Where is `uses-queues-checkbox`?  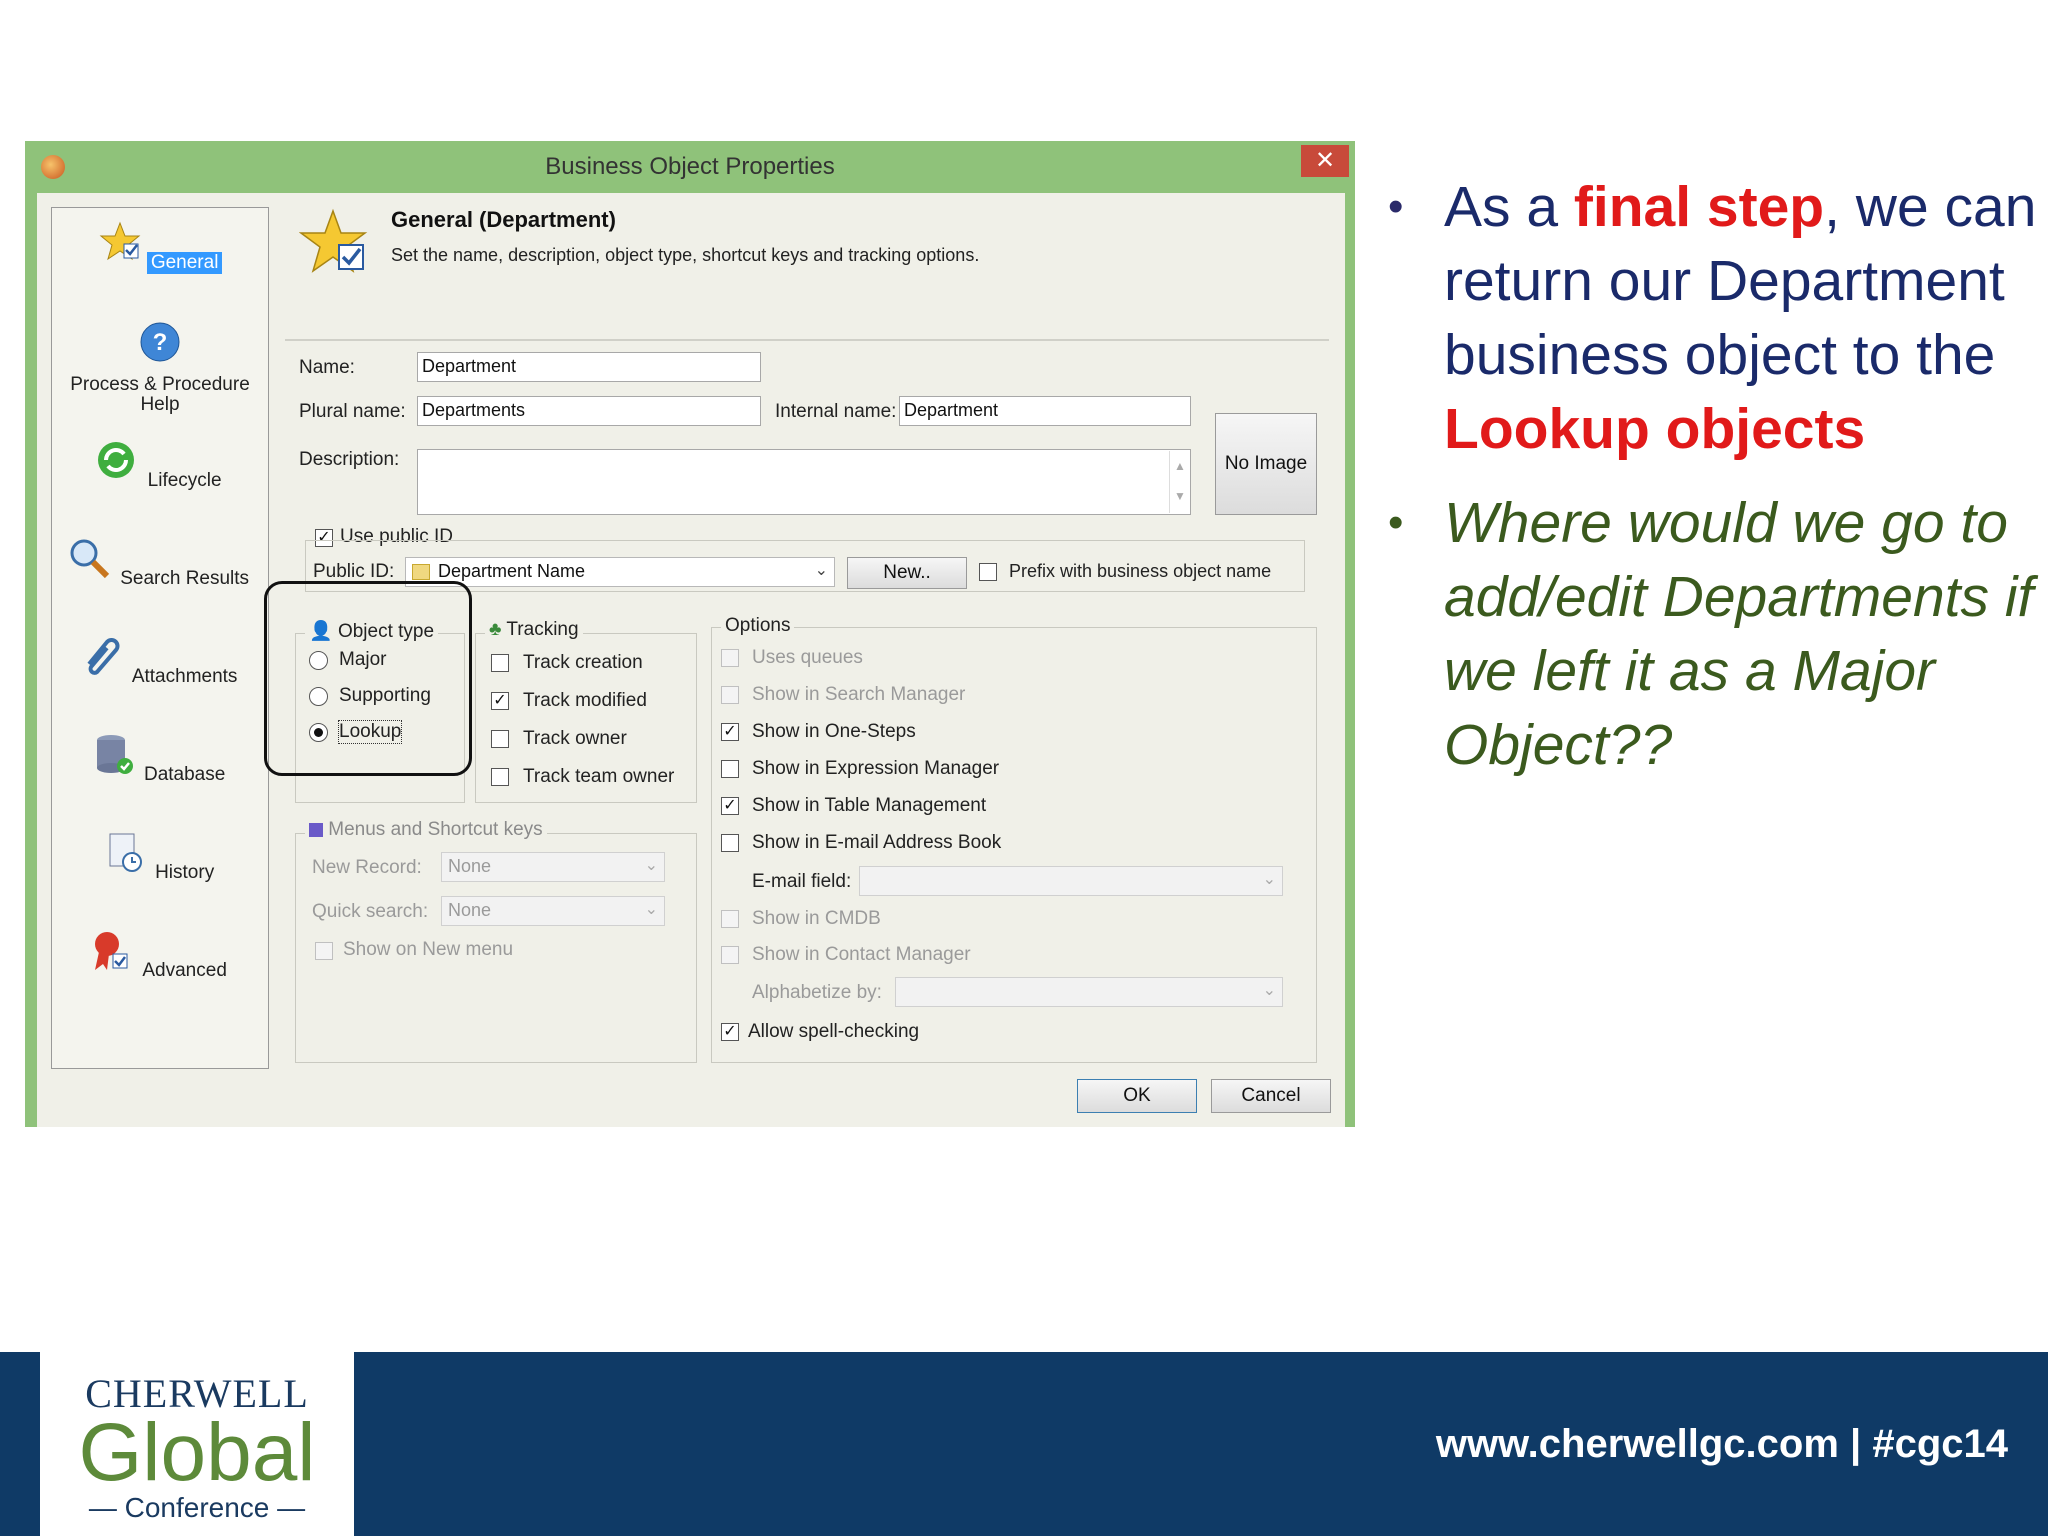
uses-queues-checkbox is located at coordinates (730, 658).